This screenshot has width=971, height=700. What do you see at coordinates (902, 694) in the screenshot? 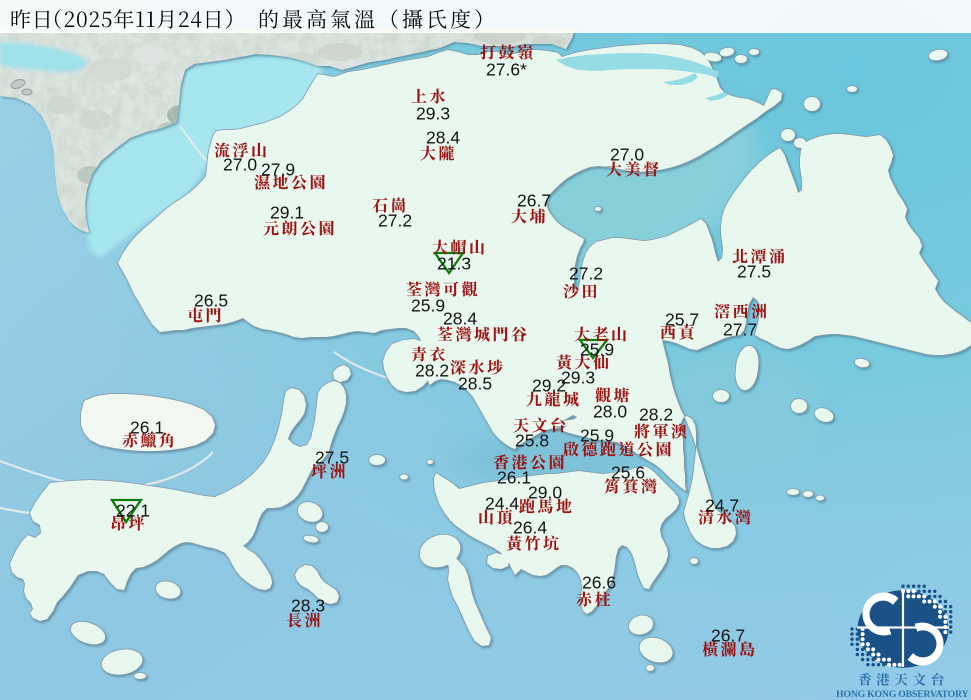
I see `svg-text: HONG KONG OBSERVATORY` at bounding box center [902, 694].